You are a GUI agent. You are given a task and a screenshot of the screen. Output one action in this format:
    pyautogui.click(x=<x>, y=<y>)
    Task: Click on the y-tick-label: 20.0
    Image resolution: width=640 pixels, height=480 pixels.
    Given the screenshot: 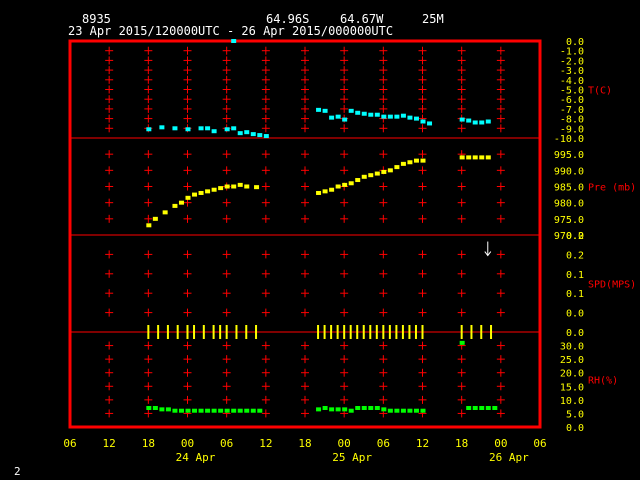 What is the action you would take?
    pyautogui.click(x=572, y=374)
    